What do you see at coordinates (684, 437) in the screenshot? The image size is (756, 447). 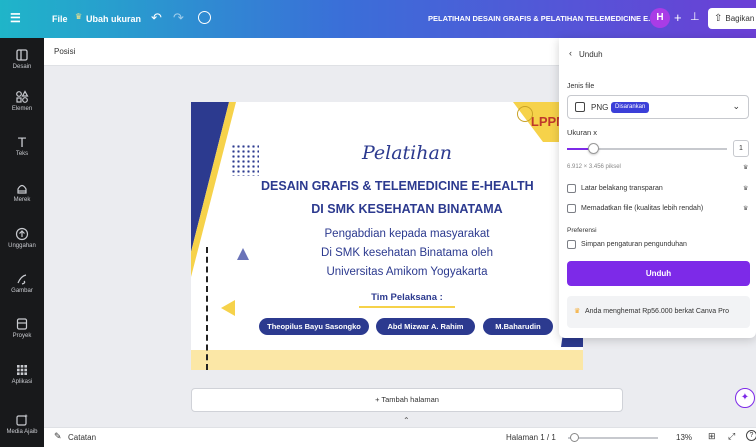 I see `zoom-level: 13%` at bounding box center [684, 437].